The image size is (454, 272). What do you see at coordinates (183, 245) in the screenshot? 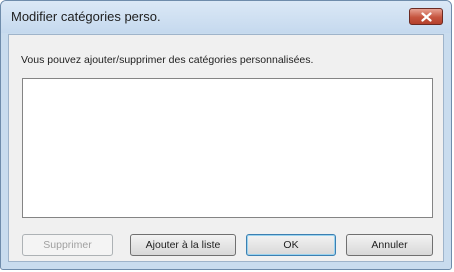
I see `add-to-list-button: Ajouter à la liste` at bounding box center [183, 245].